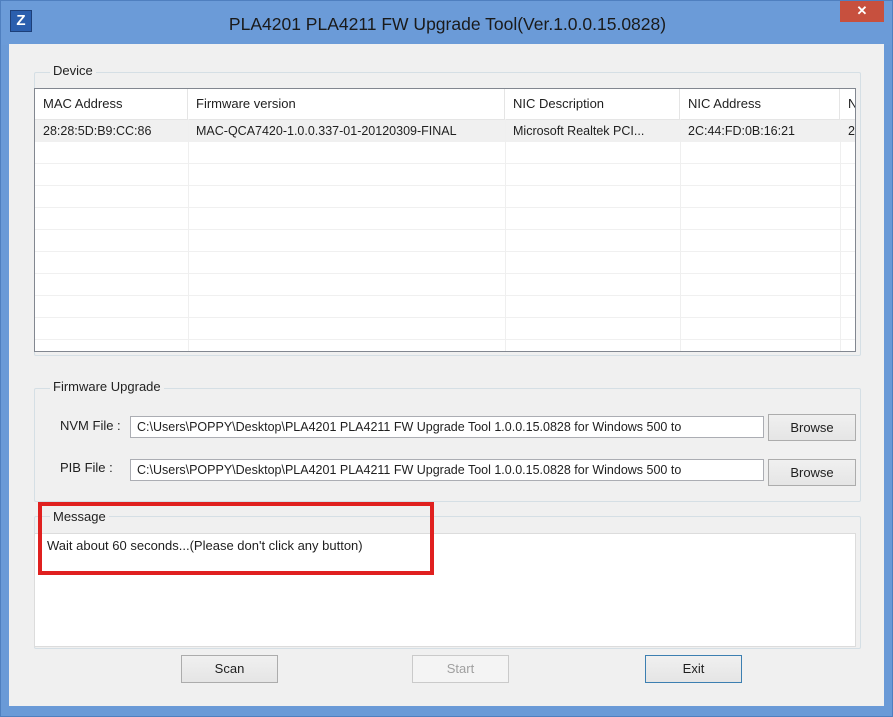 This screenshot has width=893, height=717. What do you see at coordinates (760, 131) in the screenshot?
I see `cell-nic-address: 2C:44:FD:0B:16:21` at bounding box center [760, 131].